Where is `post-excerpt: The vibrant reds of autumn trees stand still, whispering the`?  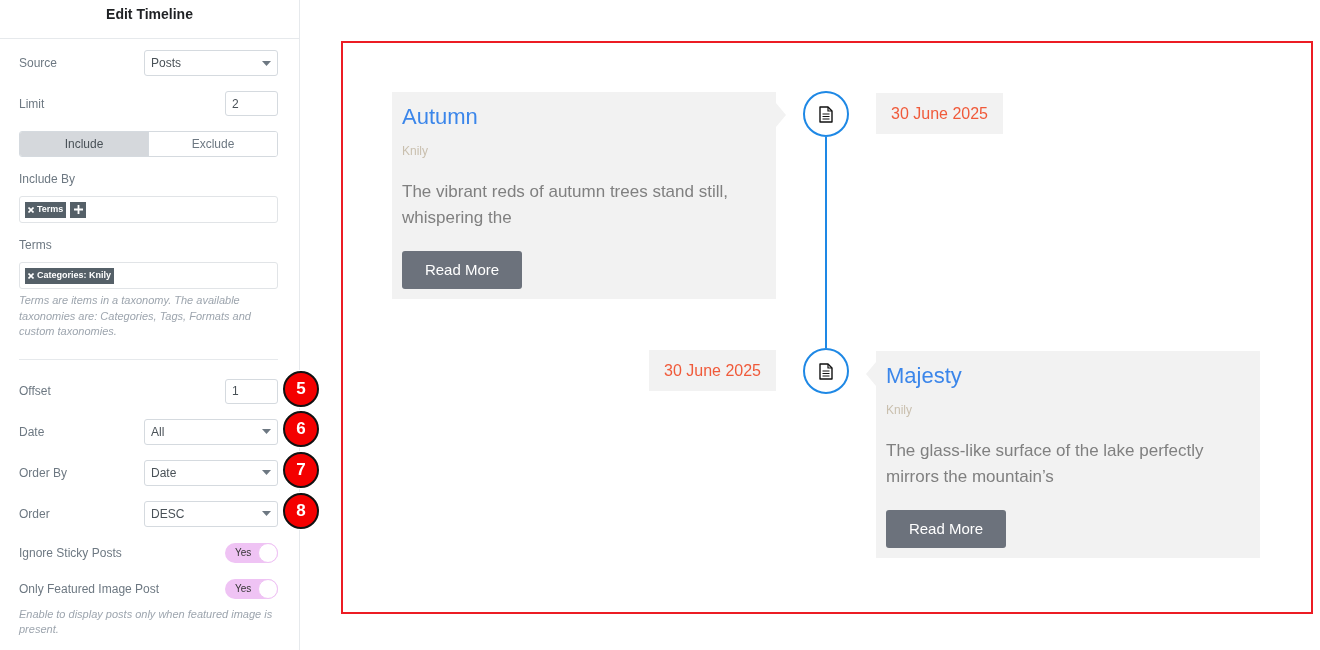 post-excerpt: The vibrant reds of autumn trees stand still, whispering the is located at coordinates (565, 205).